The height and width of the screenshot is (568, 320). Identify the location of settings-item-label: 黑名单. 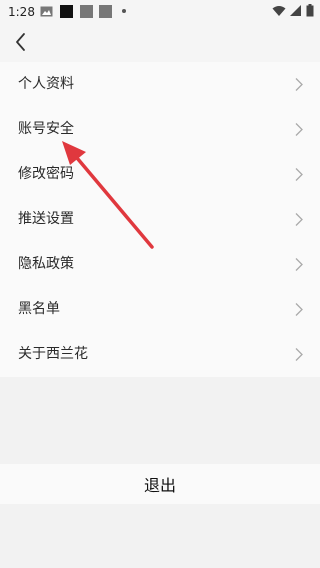
(39, 309).